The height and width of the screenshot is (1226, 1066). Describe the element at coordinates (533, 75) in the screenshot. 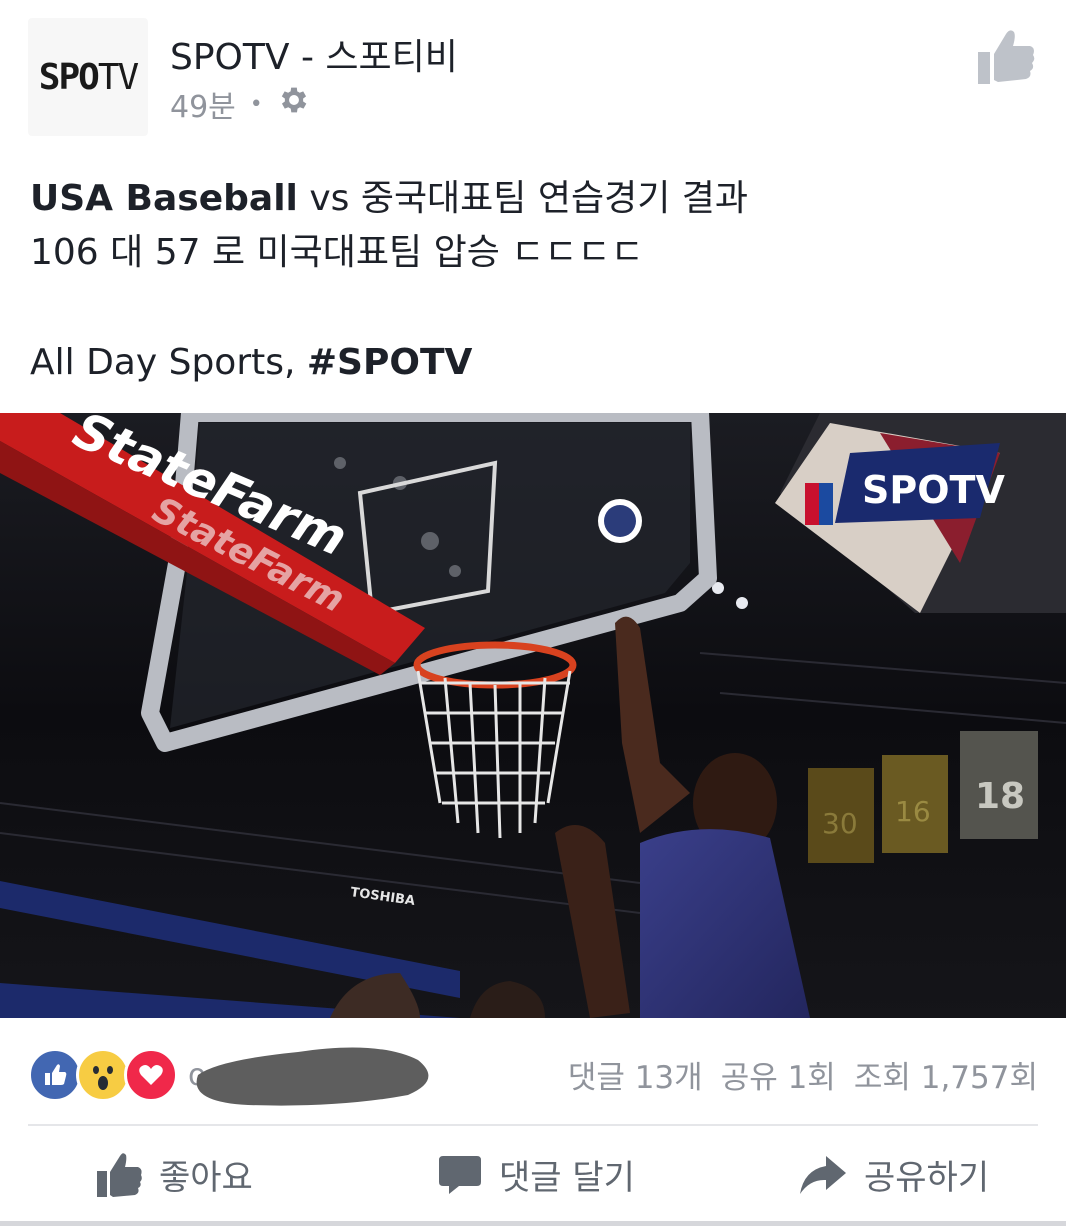

I see `post-header: SPOTV SPOTV - 스포티비 49분 •` at that location.